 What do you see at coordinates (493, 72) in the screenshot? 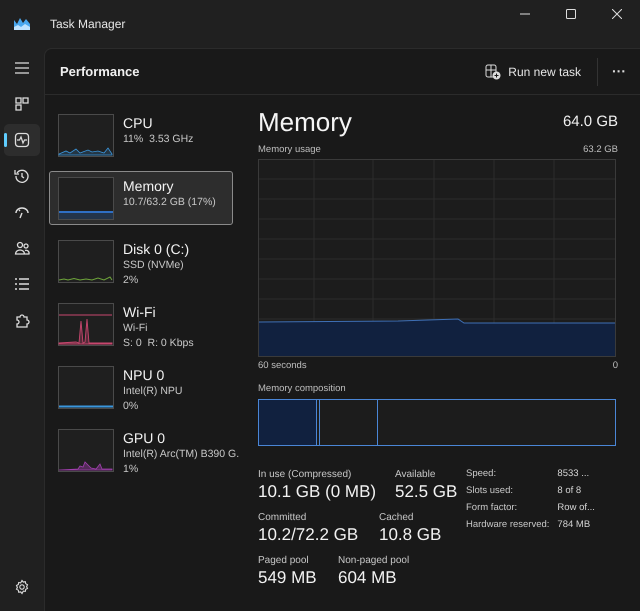
I see `new-task-icon` at bounding box center [493, 72].